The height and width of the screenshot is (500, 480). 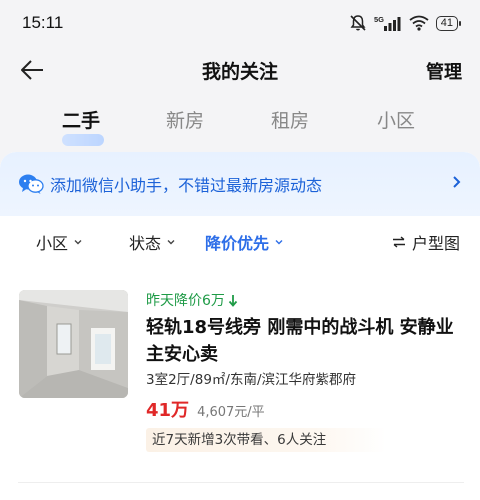 I want to click on total-price: 41万, so click(x=168, y=410).